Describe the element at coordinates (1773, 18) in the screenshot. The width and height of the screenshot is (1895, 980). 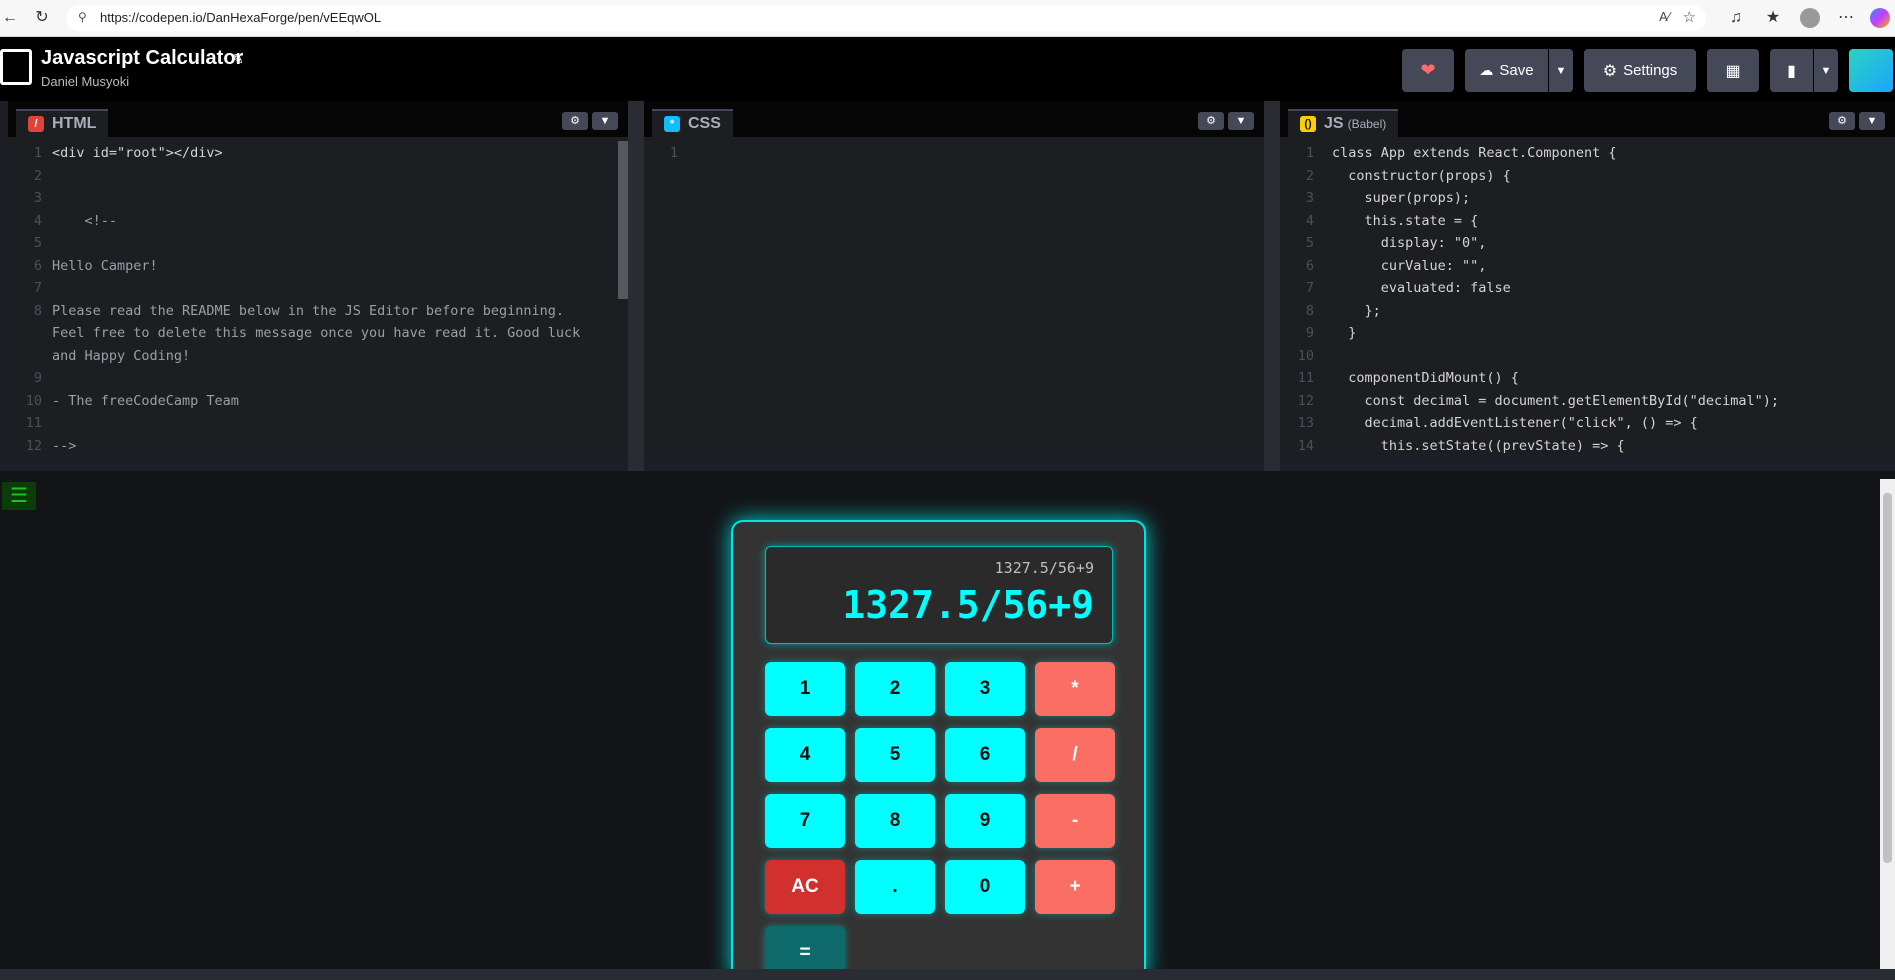
I see `favorites-icon: ★` at that location.